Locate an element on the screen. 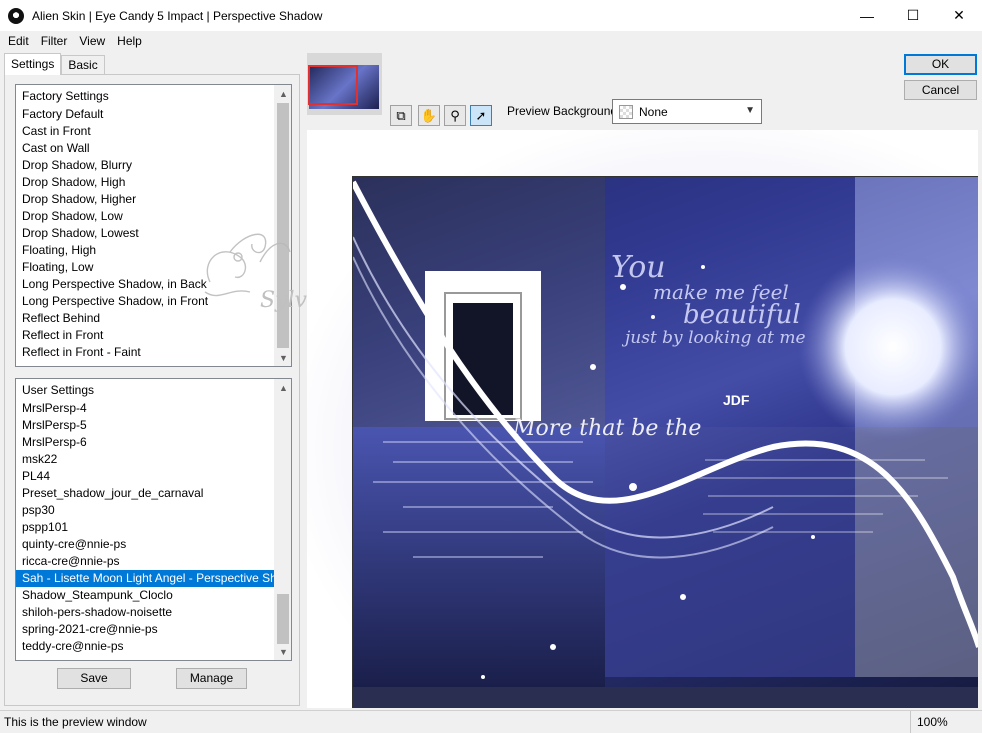 The height and width of the screenshot is (733, 982). list-item: teddy-cre@nnie-ps is located at coordinates (145, 646).